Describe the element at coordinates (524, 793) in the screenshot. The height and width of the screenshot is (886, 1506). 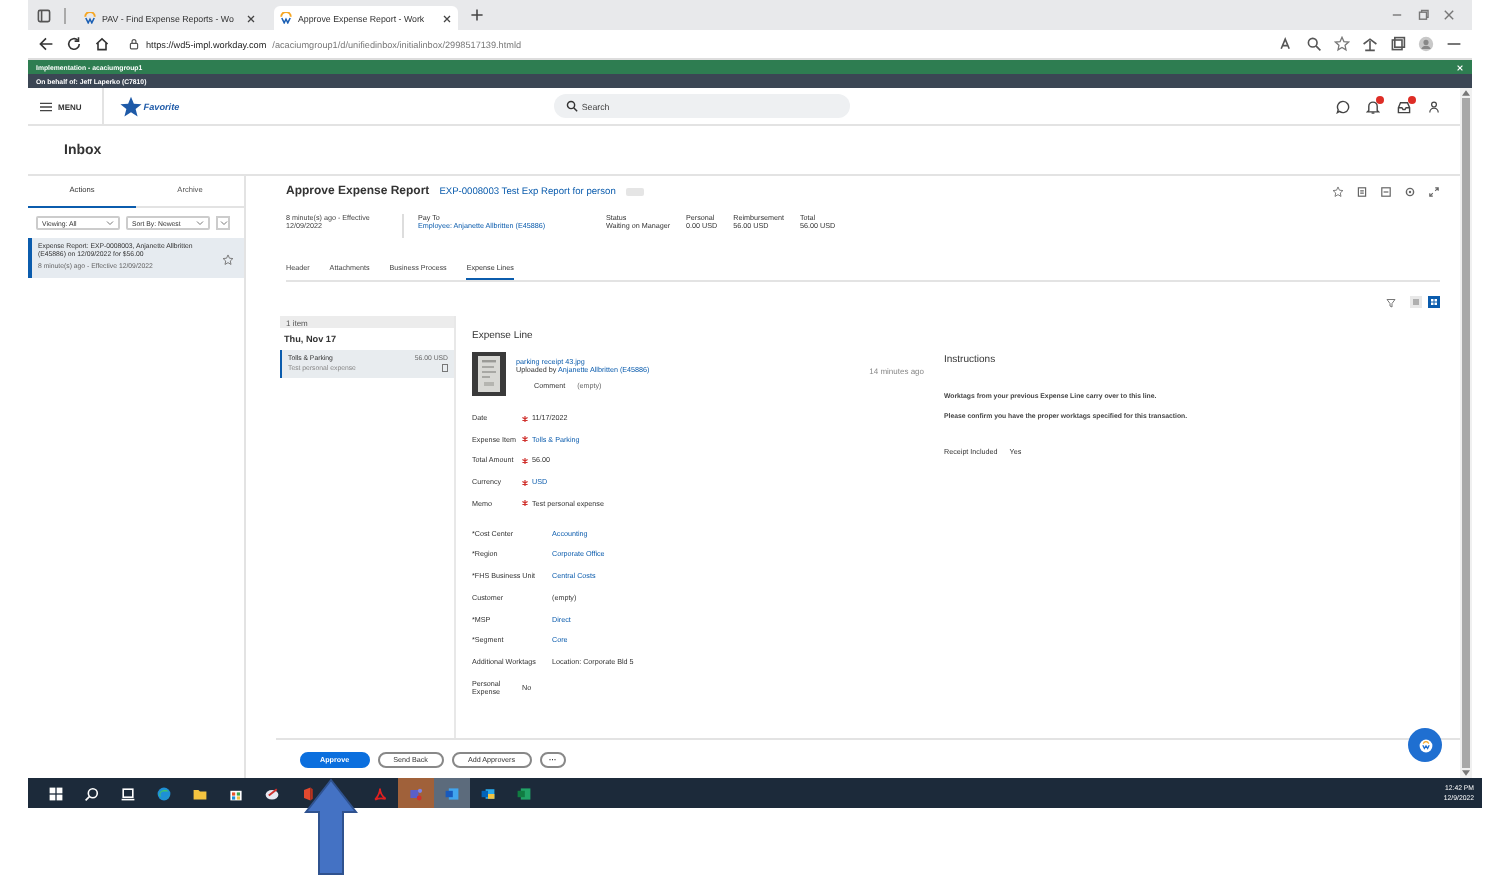
I see `spreadsheet-icon` at that location.